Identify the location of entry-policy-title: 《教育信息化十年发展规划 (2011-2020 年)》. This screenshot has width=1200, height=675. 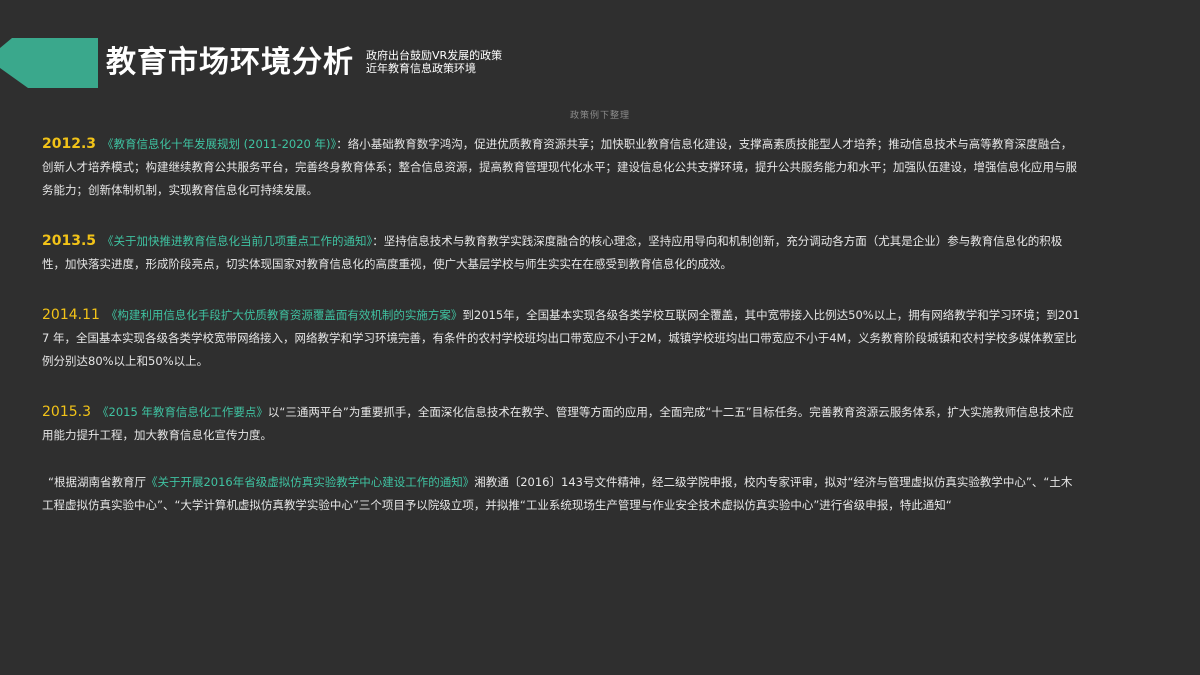
(219, 144).